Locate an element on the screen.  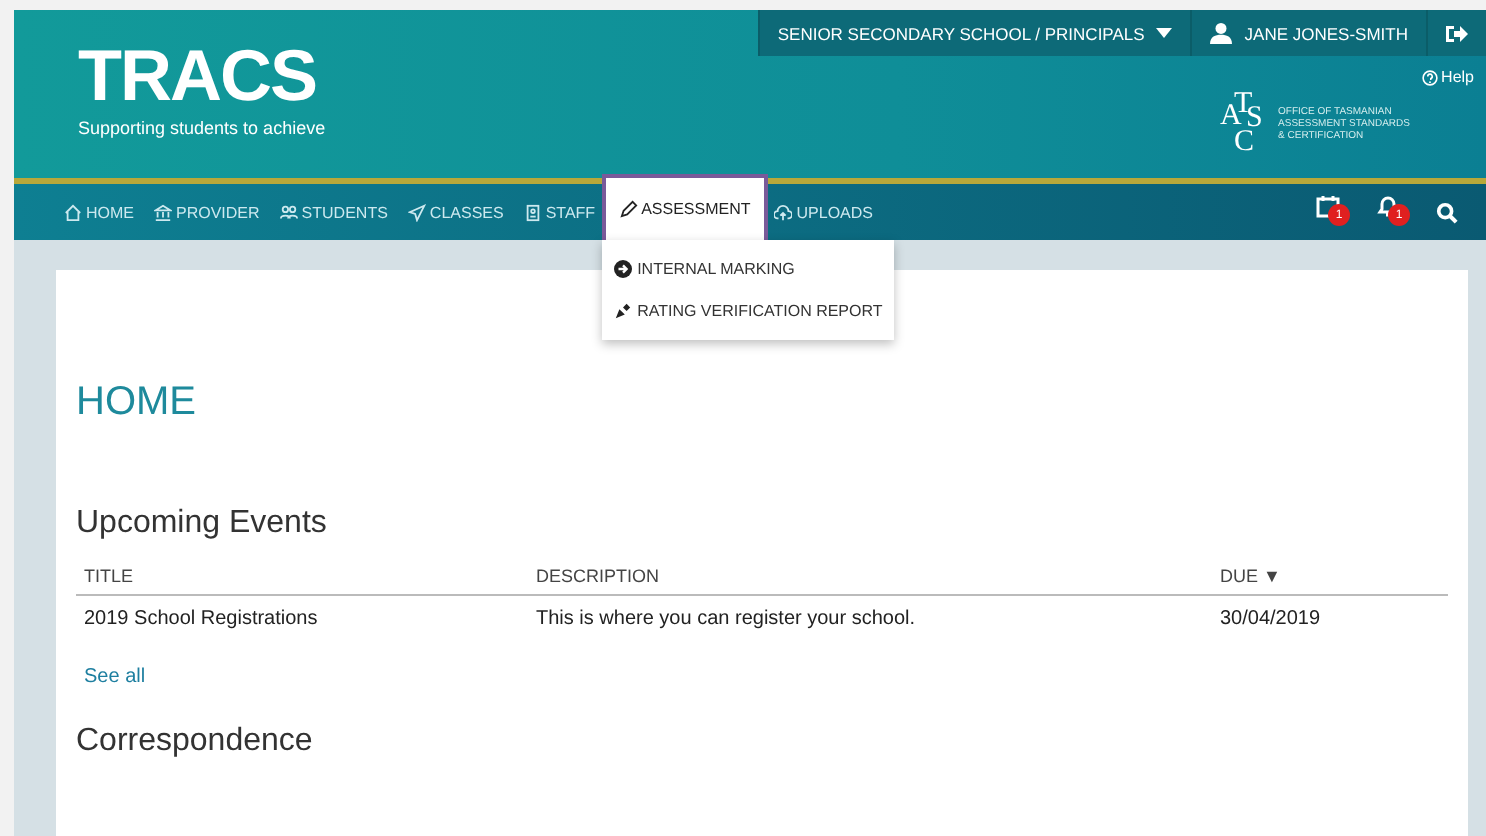
pencil-icon is located at coordinates (628, 209).